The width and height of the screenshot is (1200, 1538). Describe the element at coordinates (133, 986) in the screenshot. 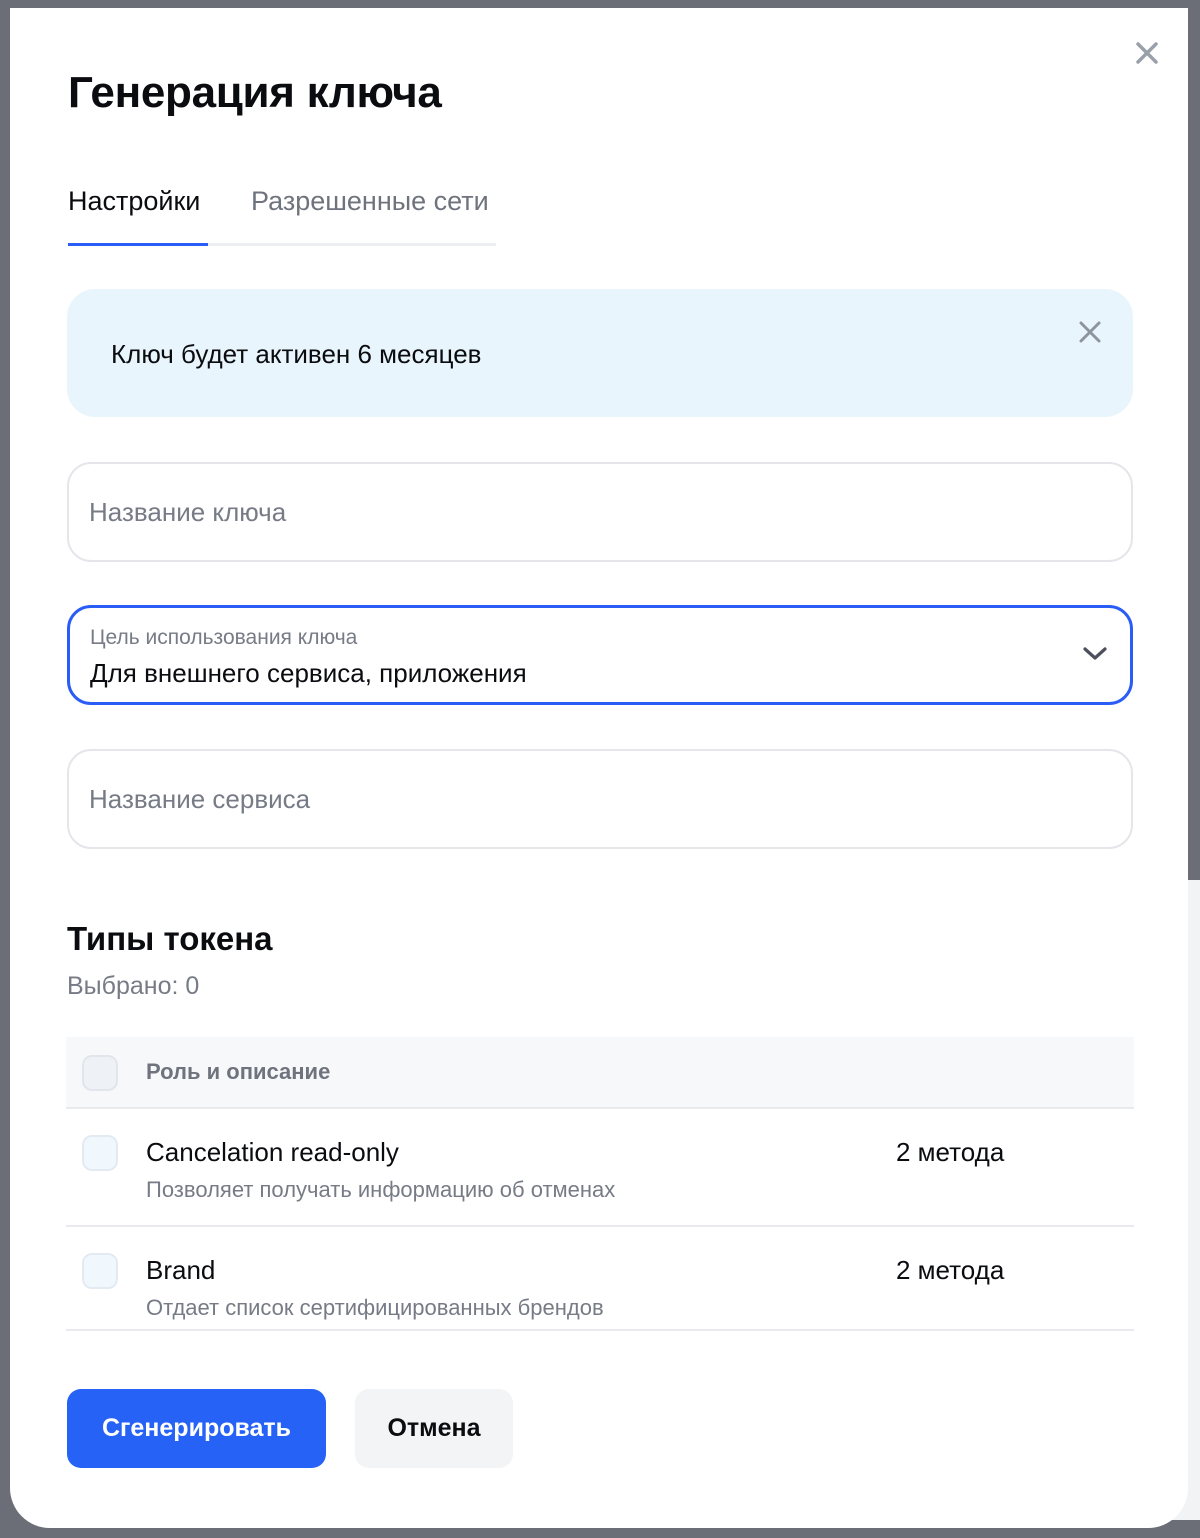

I see `selected-count: Выбрано: 0` at that location.